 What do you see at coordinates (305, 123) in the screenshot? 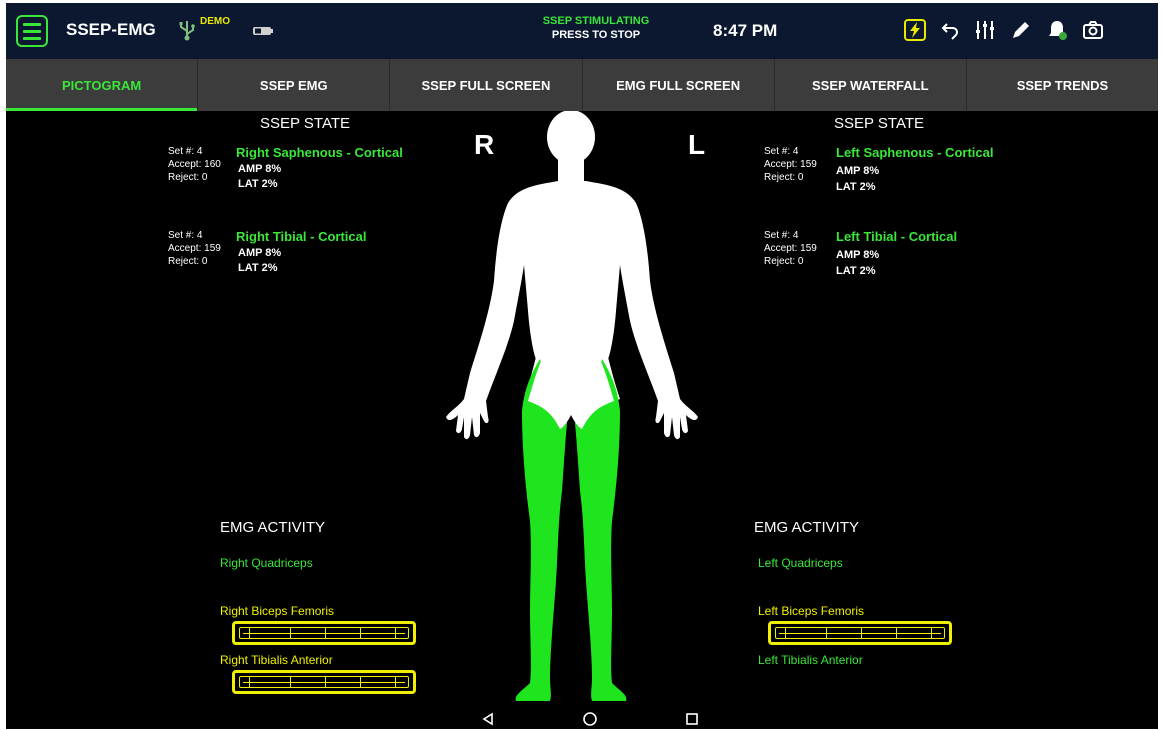
I see `right-ssep-title: SSEP STATE` at bounding box center [305, 123].